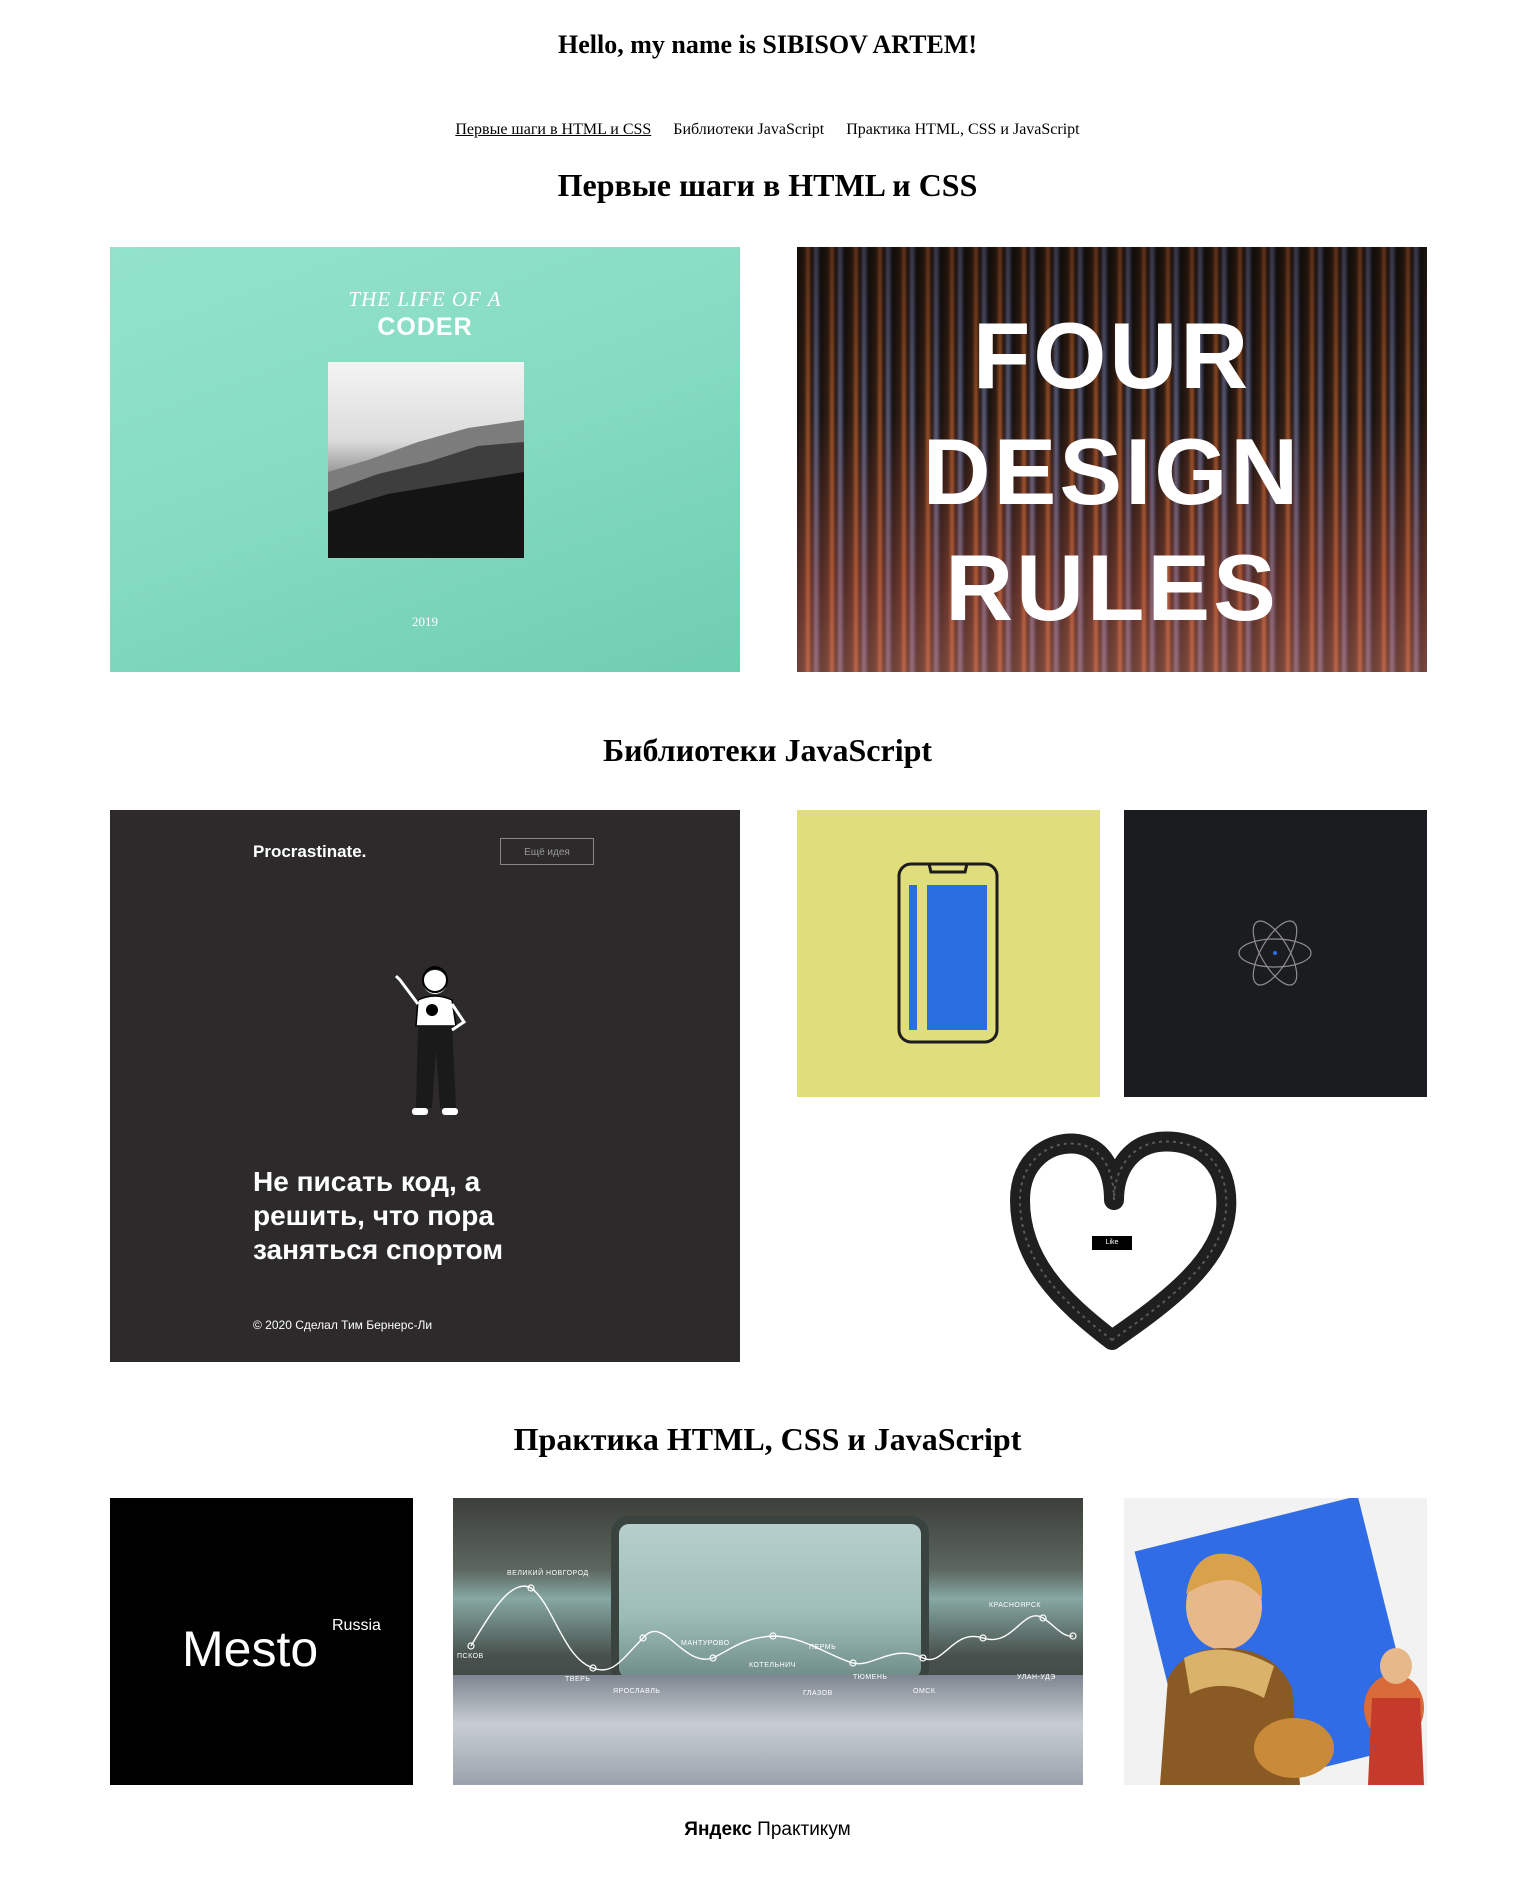  Describe the element at coordinates (767, 750) in the screenshot. I see `section-title-js-libraries: Библиотеки JavaScript` at that location.